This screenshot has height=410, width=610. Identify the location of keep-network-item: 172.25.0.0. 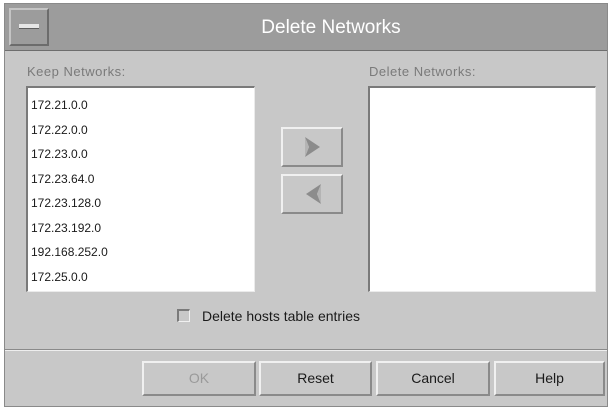
(141, 277).